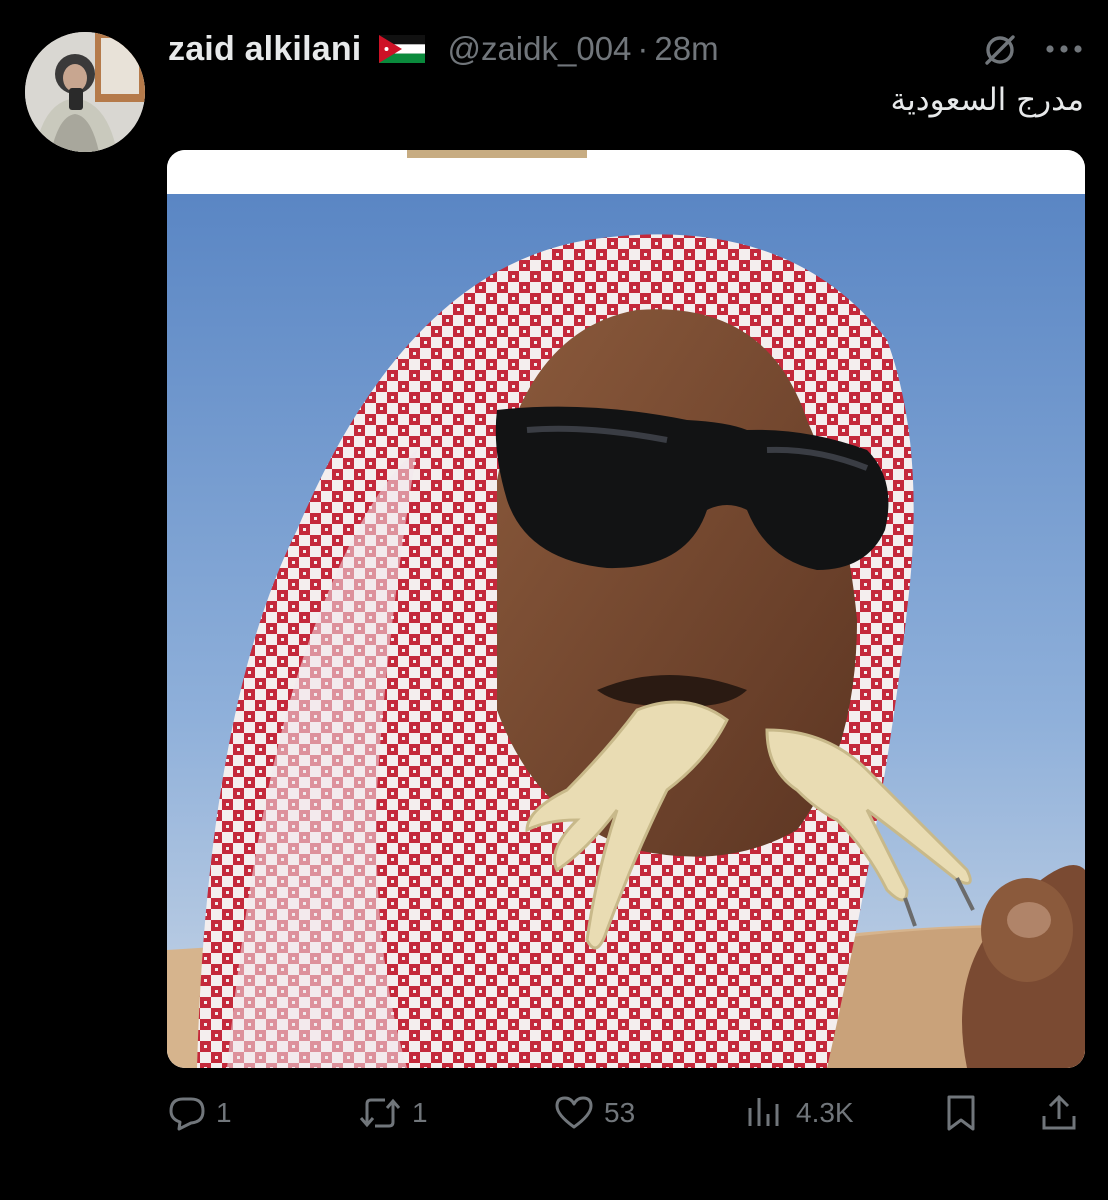  I want to click on reply-count: 1, so click(224, 1112).